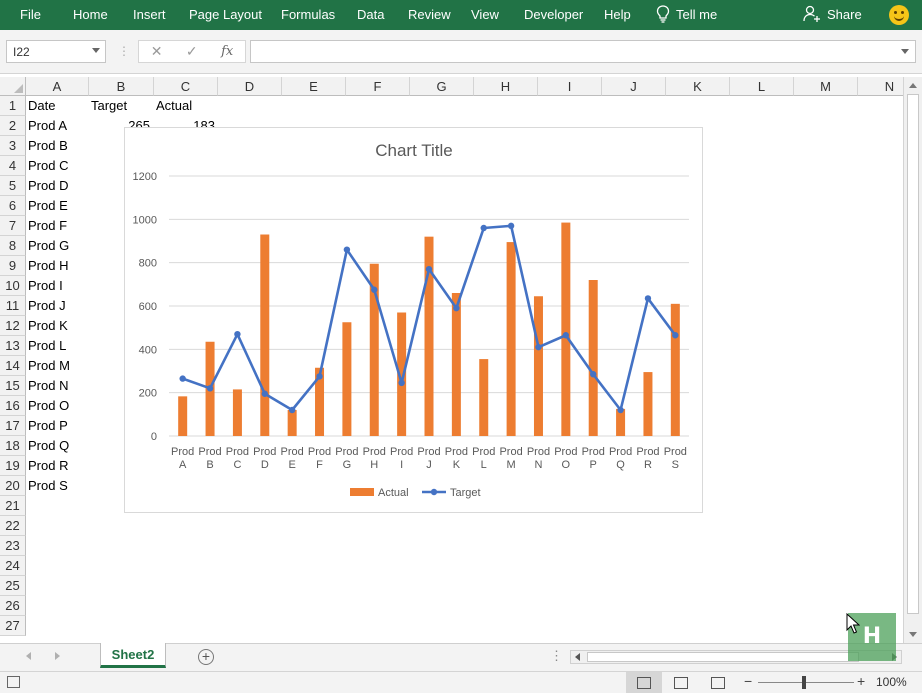 The width and height of the screenshot is (922, 693). Describe the element at coordinates (429, 14) in the screenshot. I see `tab-review: Review` at that location.